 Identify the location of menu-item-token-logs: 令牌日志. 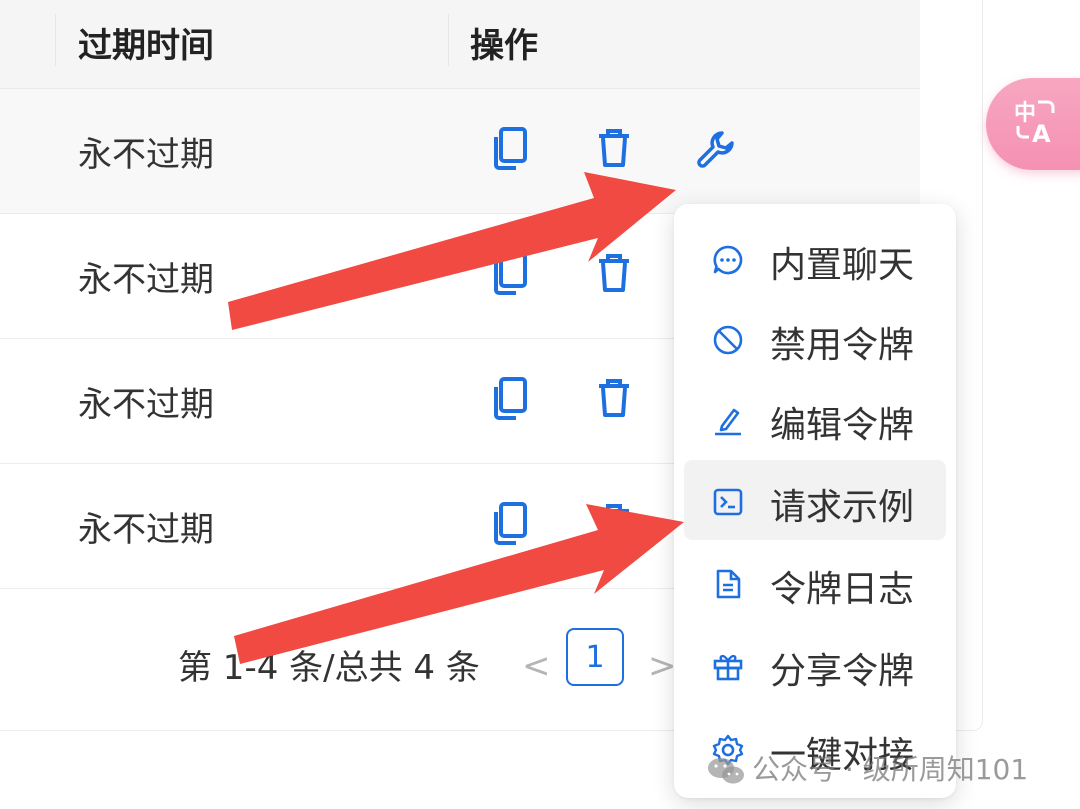
(815, 582).